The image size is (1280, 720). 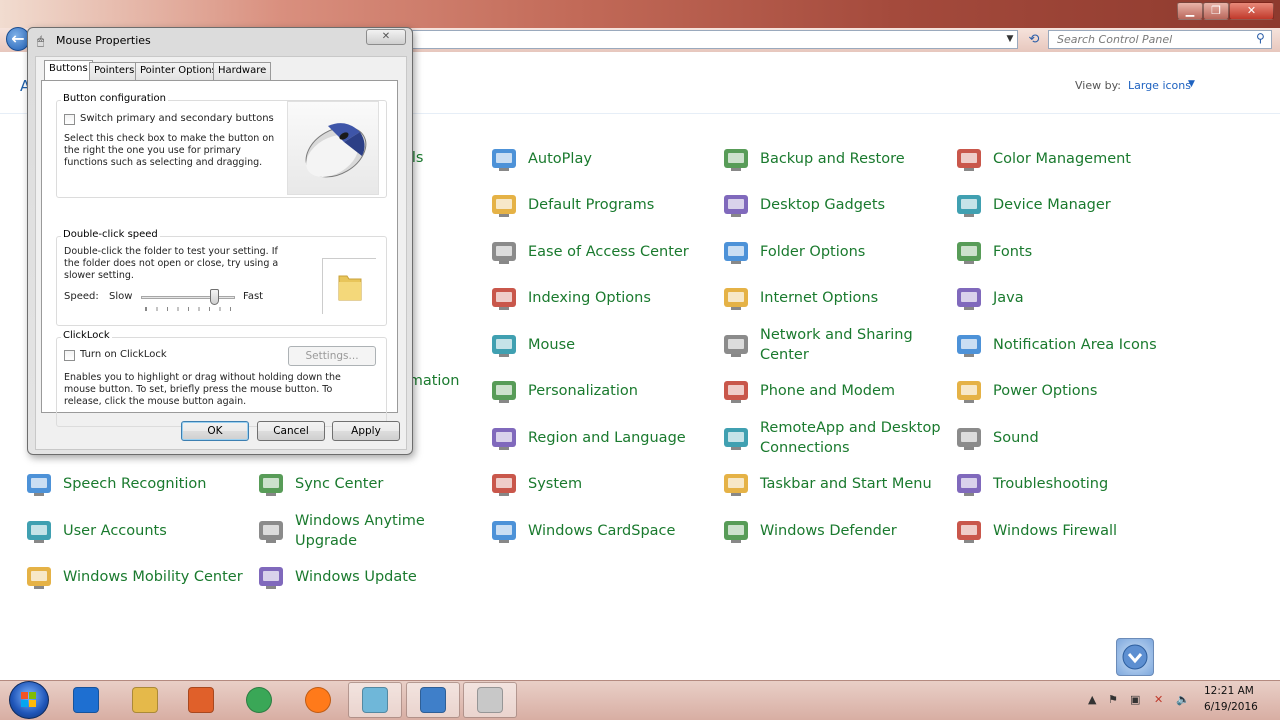 I want to click on ok-button: OK, so click(x=215, y=431).